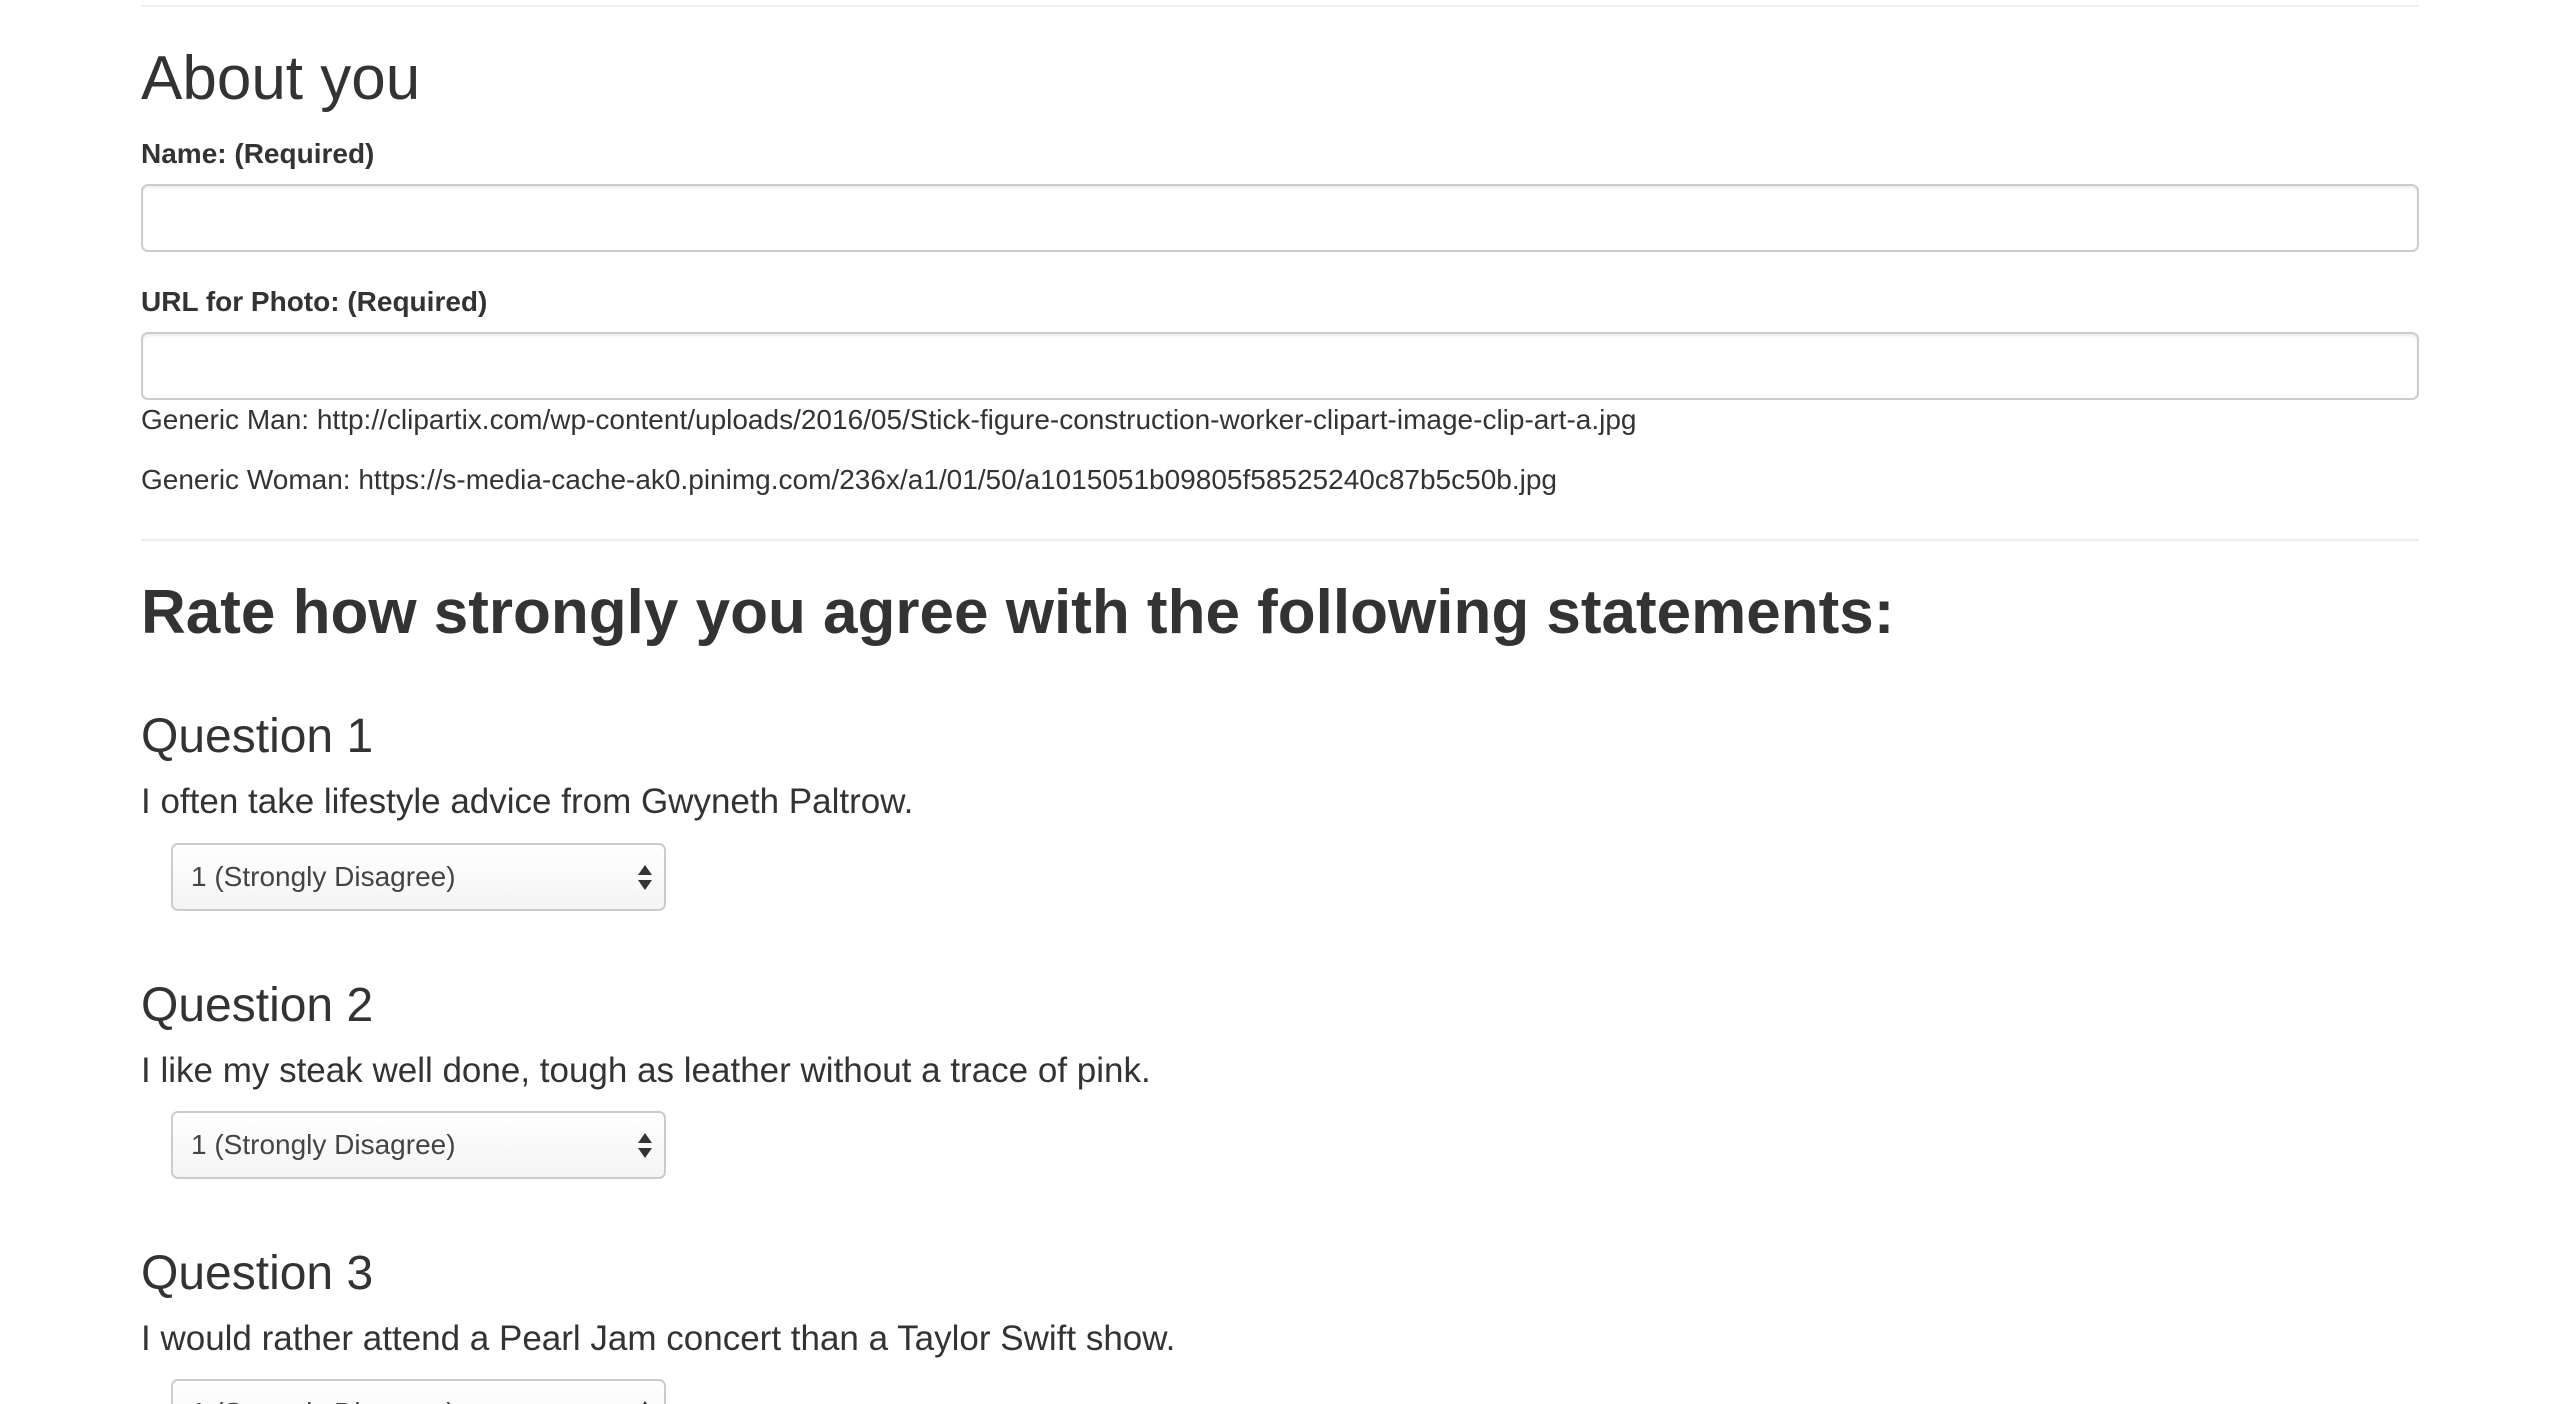  Describe the element at coordinates (314, 301) in the screenshot. I see `photo-url-label: URL for Photo: (Required)` at that location.